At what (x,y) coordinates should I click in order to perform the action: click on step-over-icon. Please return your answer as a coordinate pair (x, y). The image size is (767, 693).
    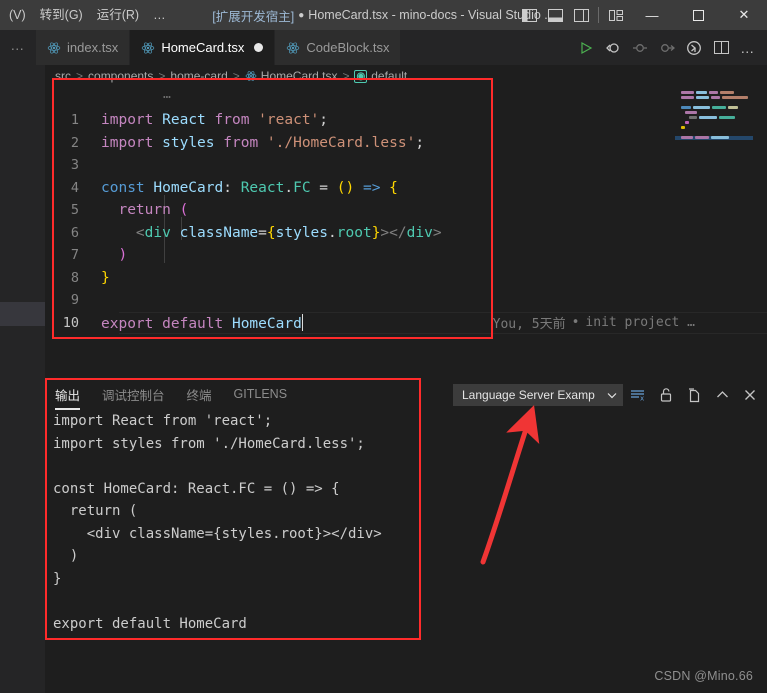
    Looking at the image, I should click on (640, 48).